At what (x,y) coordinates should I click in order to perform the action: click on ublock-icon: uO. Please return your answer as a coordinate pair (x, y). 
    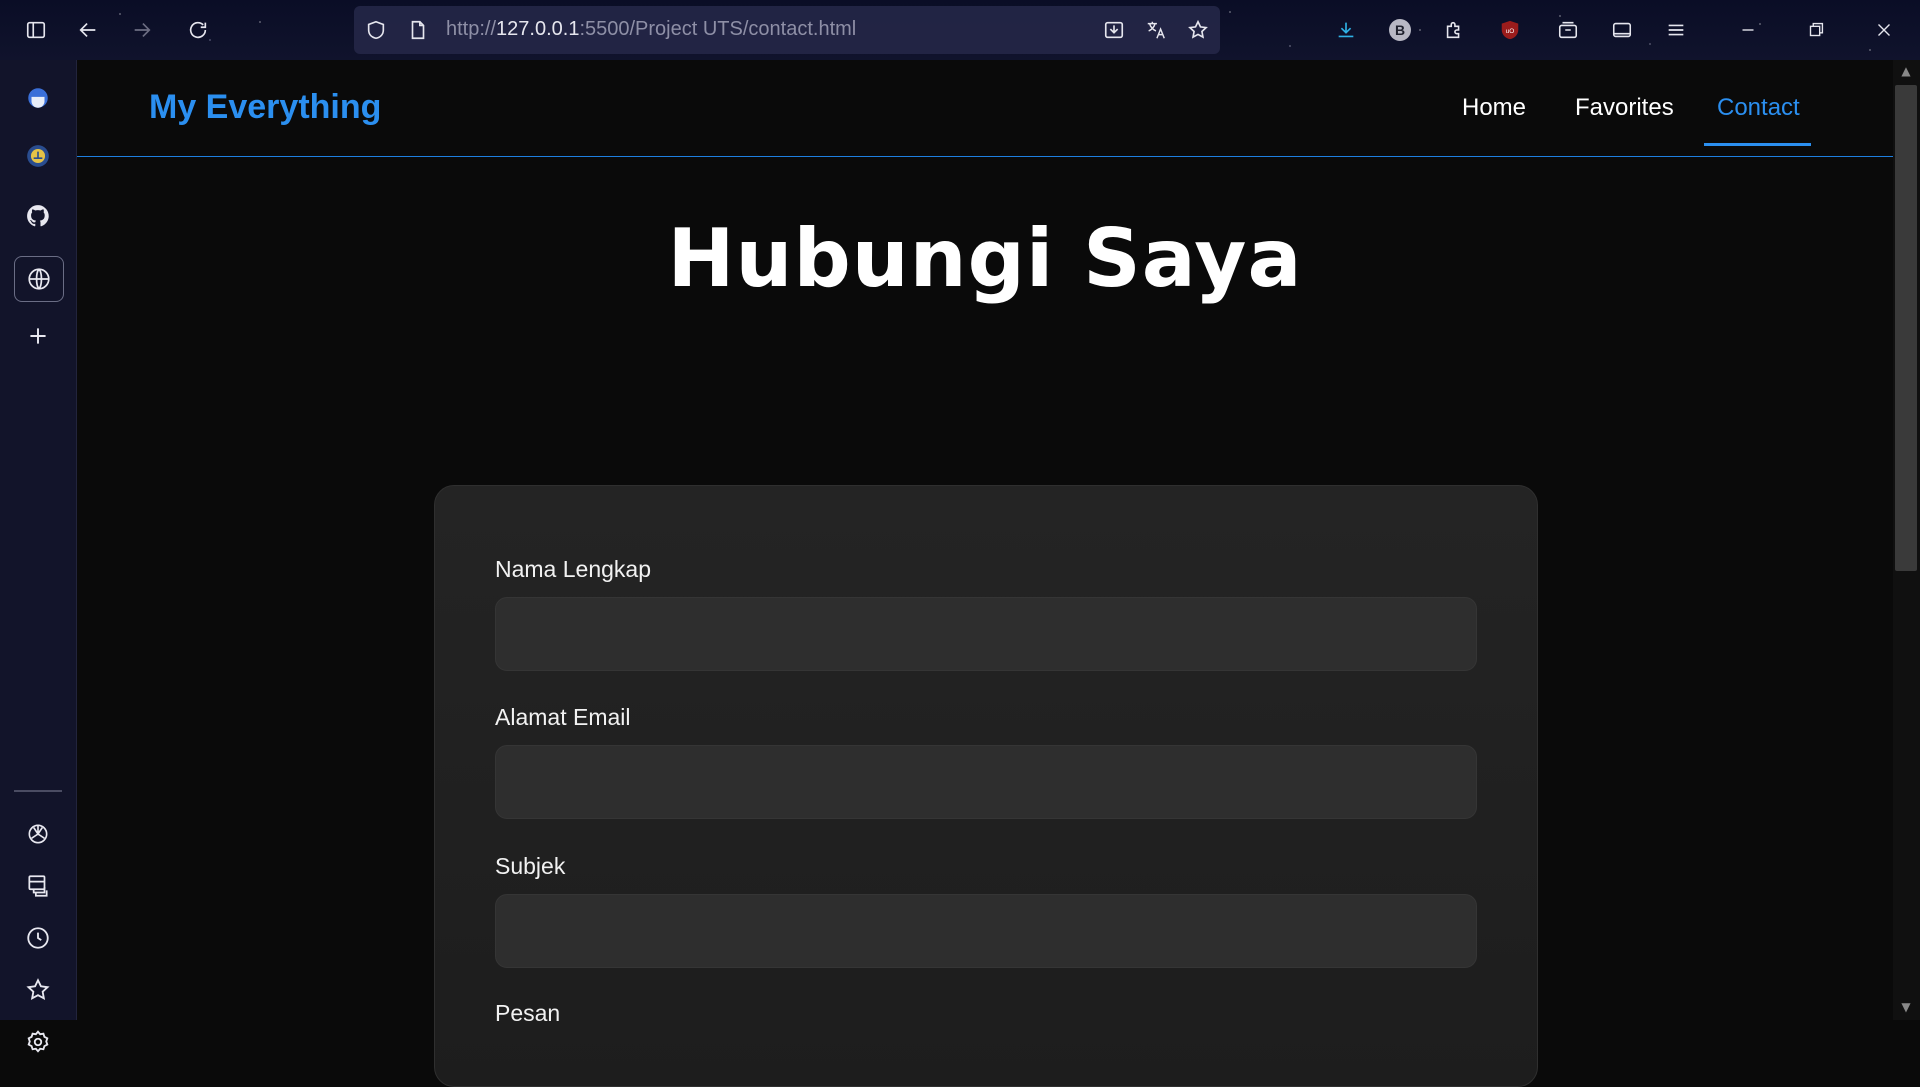
    Looking at the image, I should click on (1510, 30).